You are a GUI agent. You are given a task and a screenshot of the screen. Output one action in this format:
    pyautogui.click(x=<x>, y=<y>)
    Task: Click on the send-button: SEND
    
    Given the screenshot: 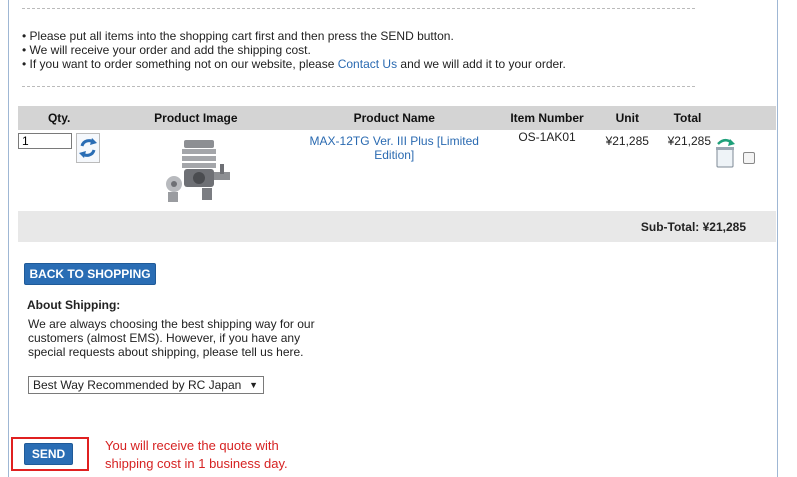 What is the action you would take?
    pyautogui.click(x=48, y=454)
    